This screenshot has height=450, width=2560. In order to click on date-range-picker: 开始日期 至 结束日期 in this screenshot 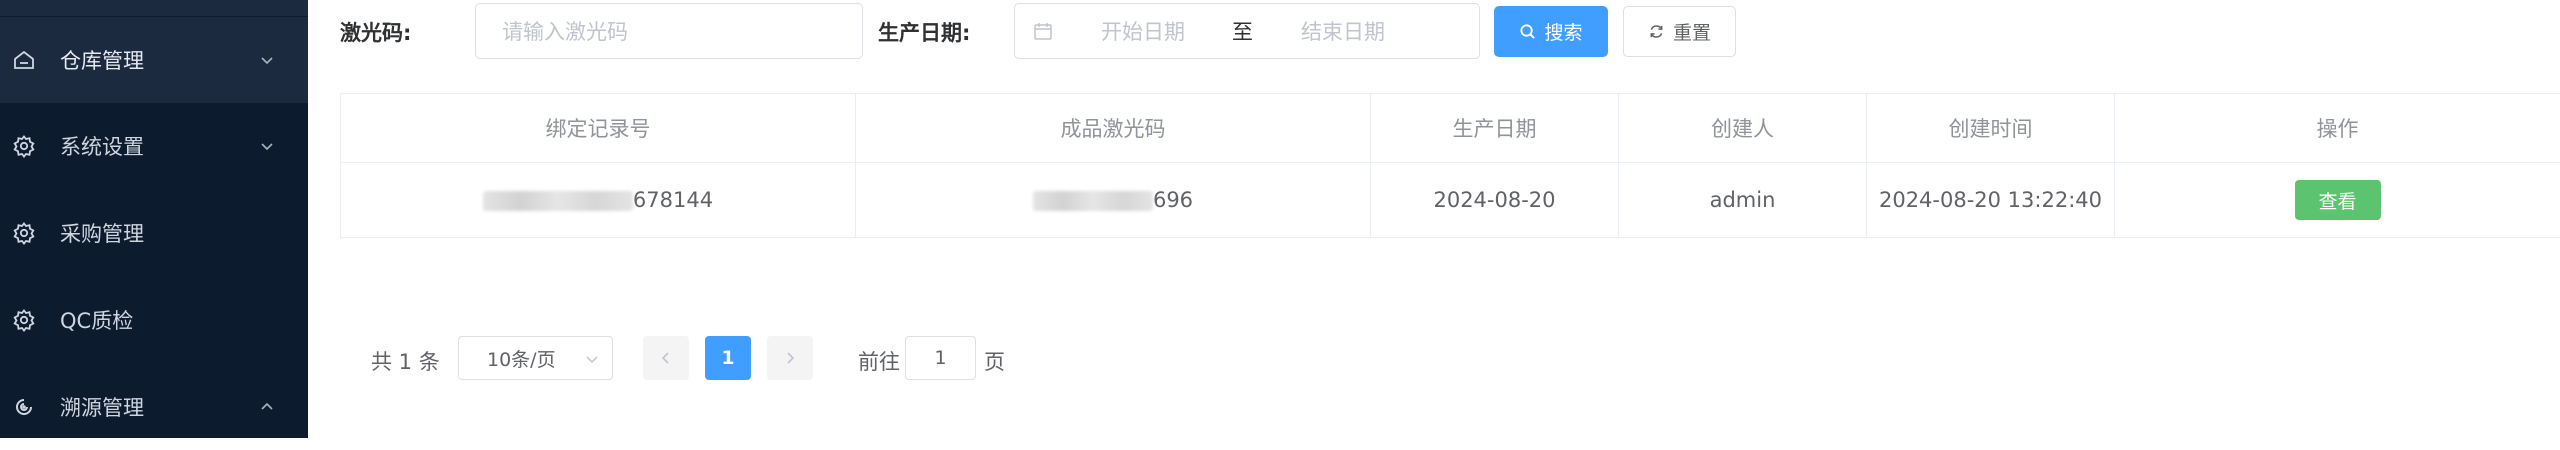, I will do `click(1247, 31)`.